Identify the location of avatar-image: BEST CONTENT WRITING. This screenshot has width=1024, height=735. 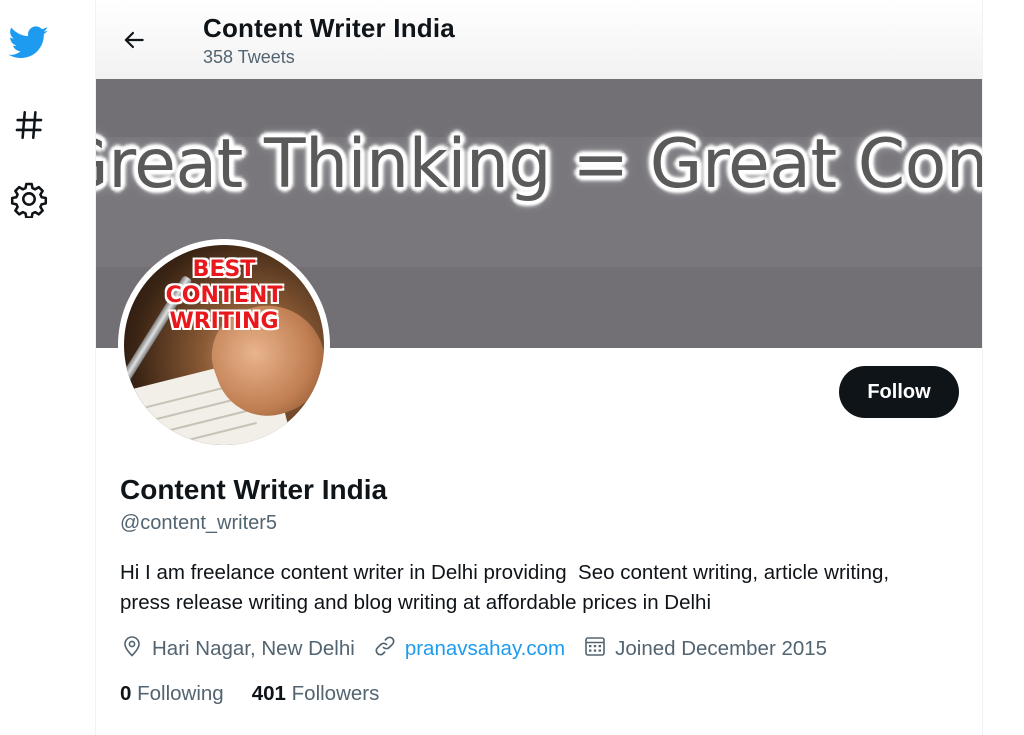
(224, 345).